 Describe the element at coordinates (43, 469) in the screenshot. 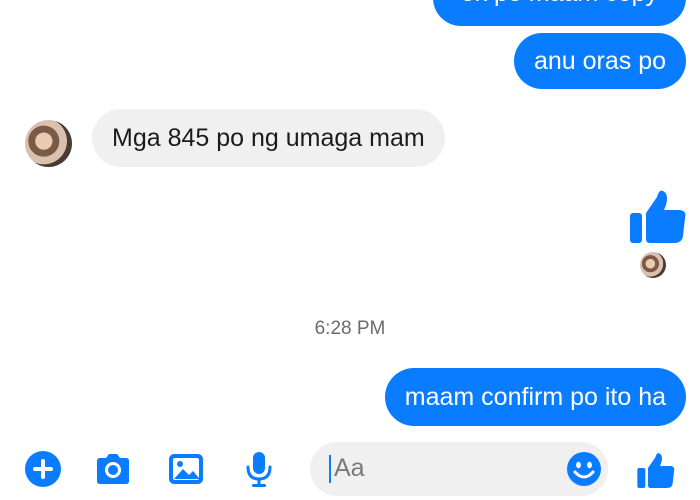

I see `plus-icon` at that location.